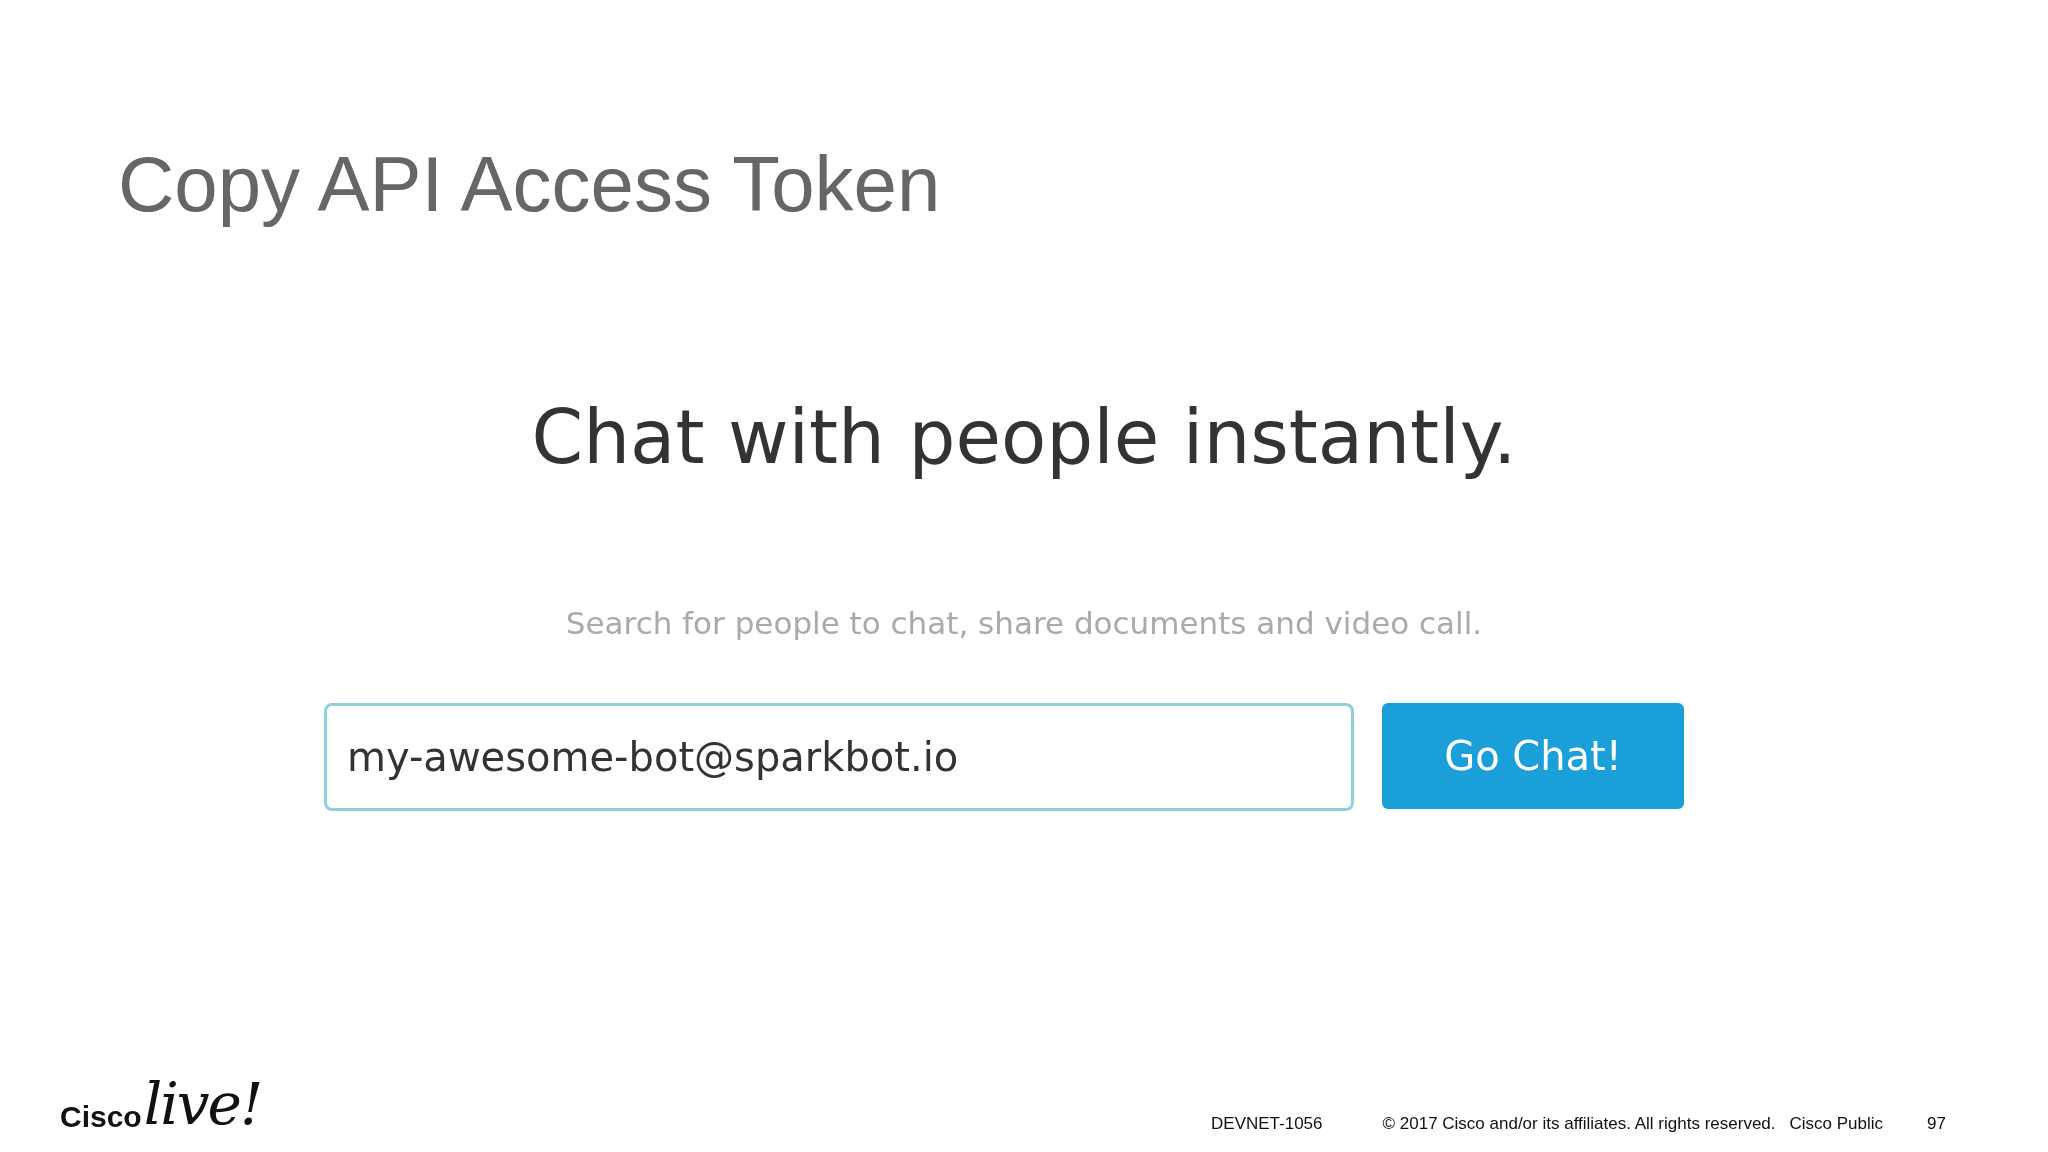 The image size is (2048, 1152). What do you see at coordinates (101, 1117) in the screenshot?
I see `logo-brand: Cisco` at bounding box center [101, 1117].